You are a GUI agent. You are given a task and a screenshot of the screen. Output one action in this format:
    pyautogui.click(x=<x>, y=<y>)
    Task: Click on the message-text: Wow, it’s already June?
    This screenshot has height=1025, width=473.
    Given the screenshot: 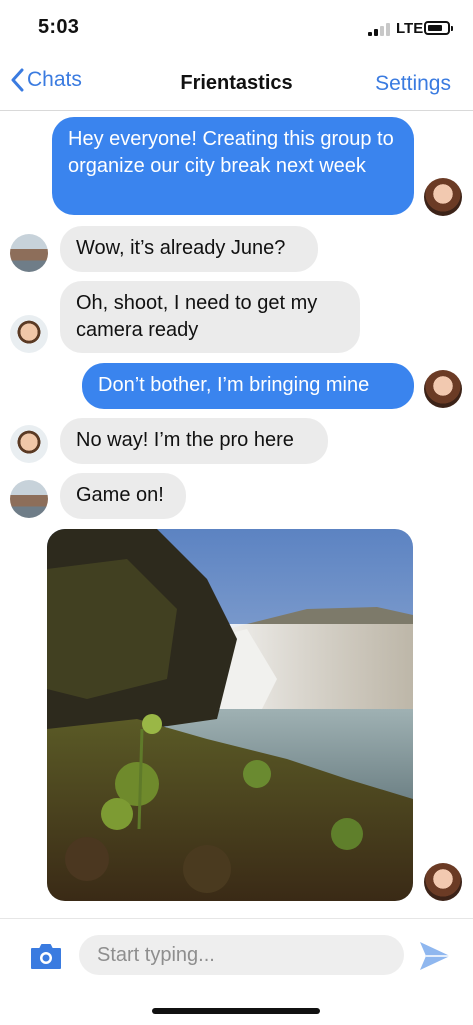 What is the action you would take?
    pyautogui.click(x=181, y=248)
    